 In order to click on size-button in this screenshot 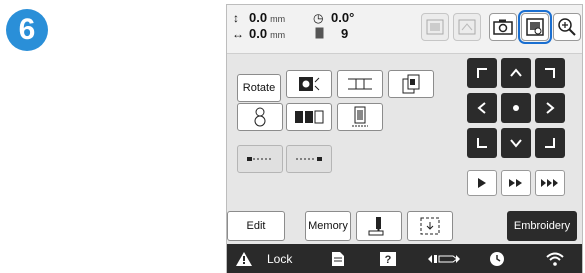, I will do `click(360, 117)`.